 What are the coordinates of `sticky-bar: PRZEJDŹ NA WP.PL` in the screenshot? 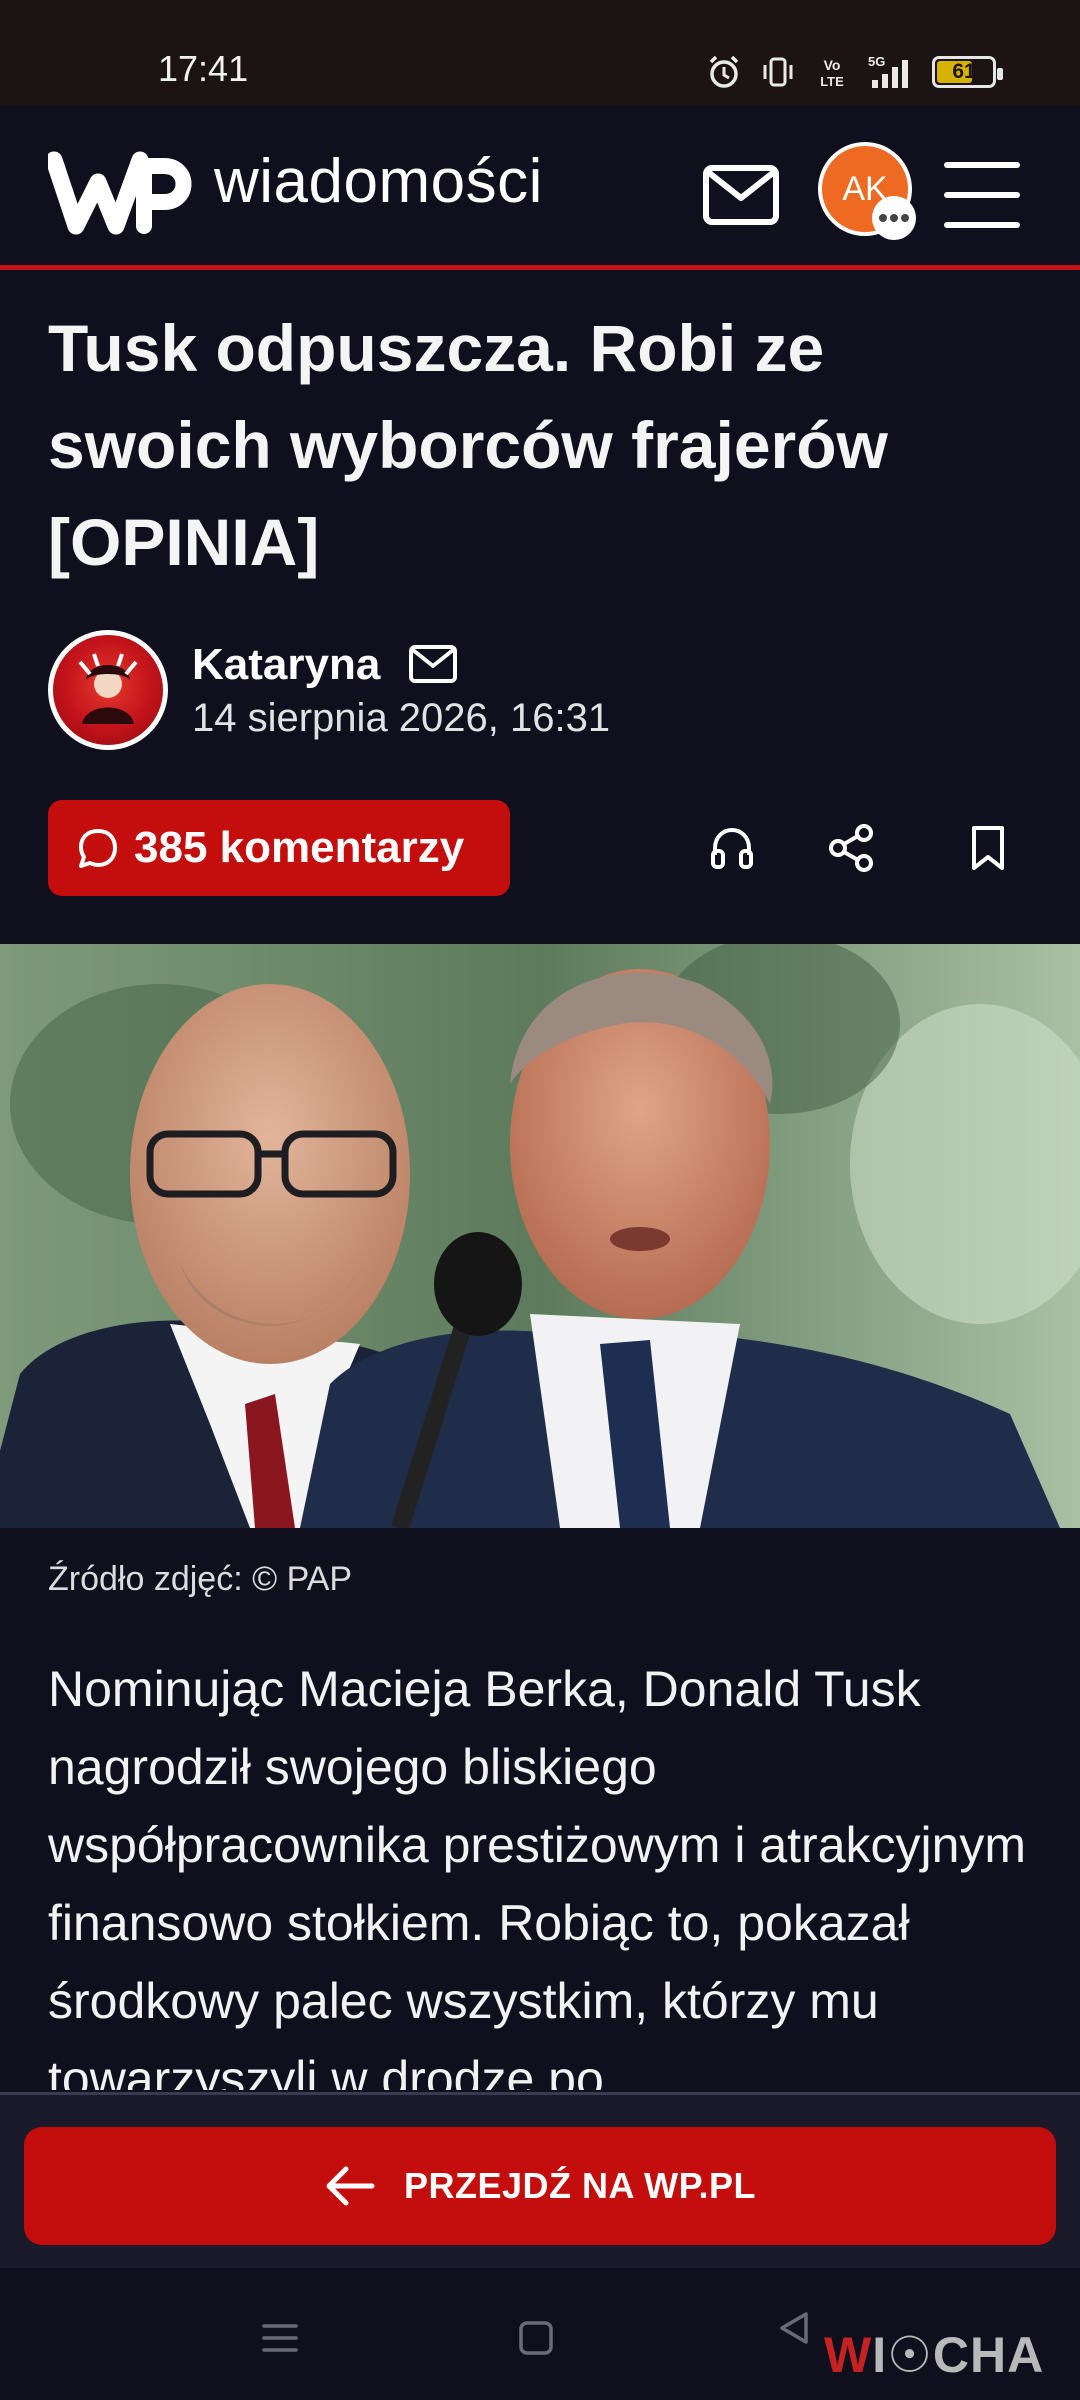 It's located at (540, 2180).